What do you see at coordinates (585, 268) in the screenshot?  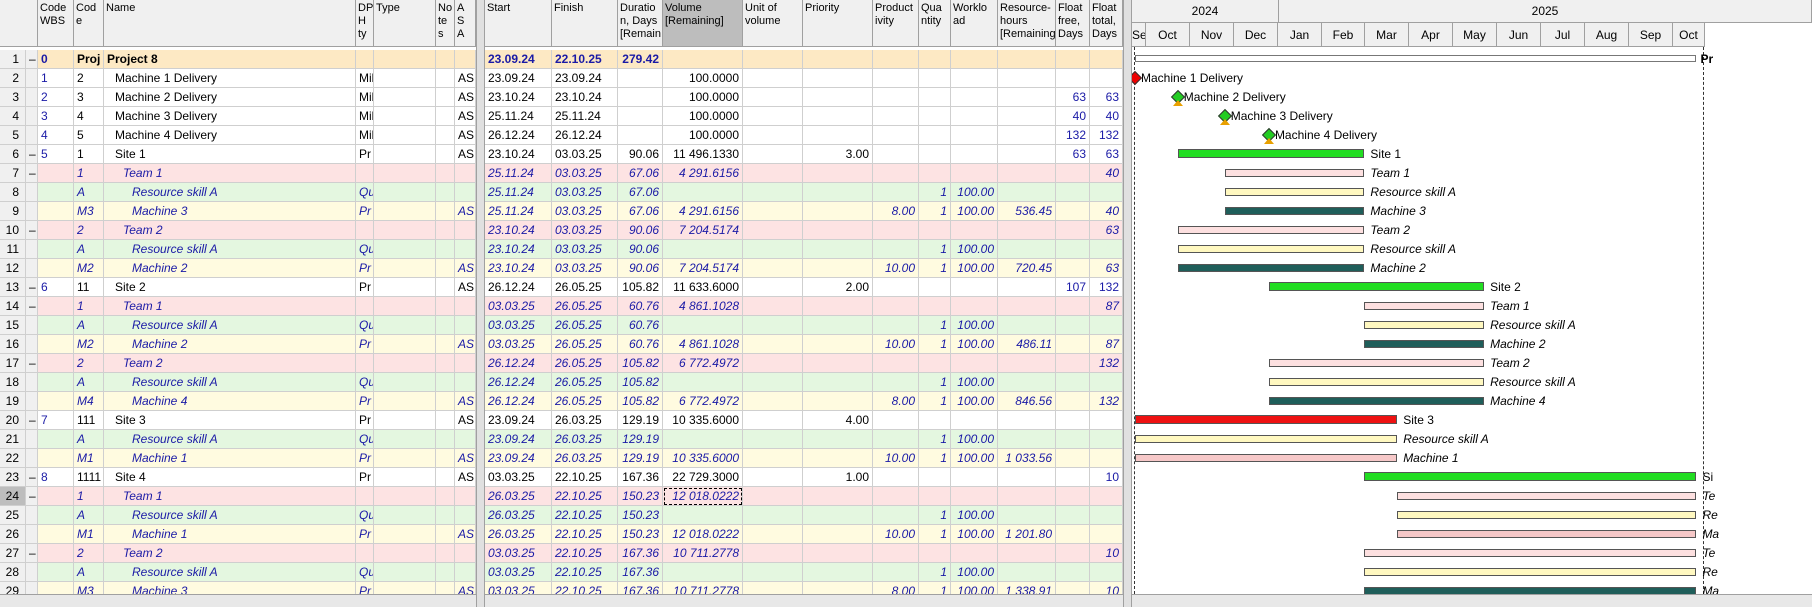 I see `cell-finish: 03.03.25` at bounding box center [585, 268].